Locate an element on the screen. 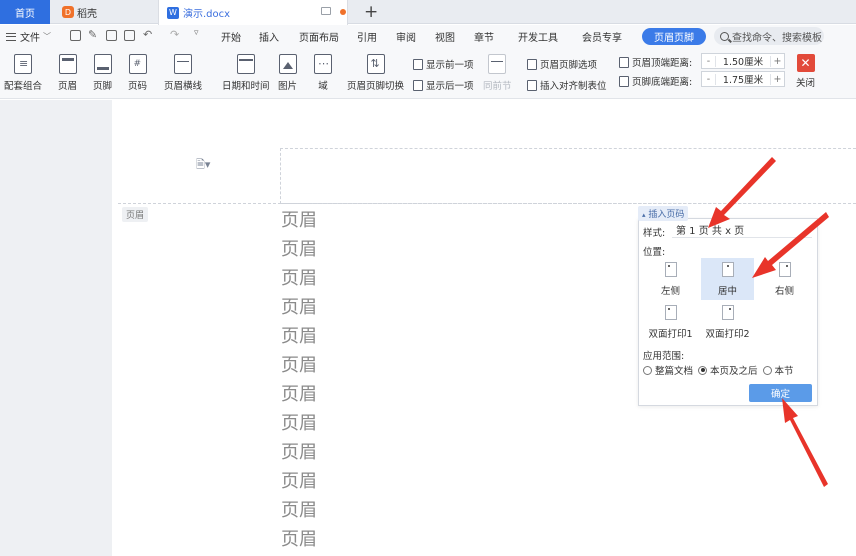 Image resolution: width=856 pixels, height=556 pixels. header-footer-options-button: 页眉页脚选项 is located at coordinates (562, 64).